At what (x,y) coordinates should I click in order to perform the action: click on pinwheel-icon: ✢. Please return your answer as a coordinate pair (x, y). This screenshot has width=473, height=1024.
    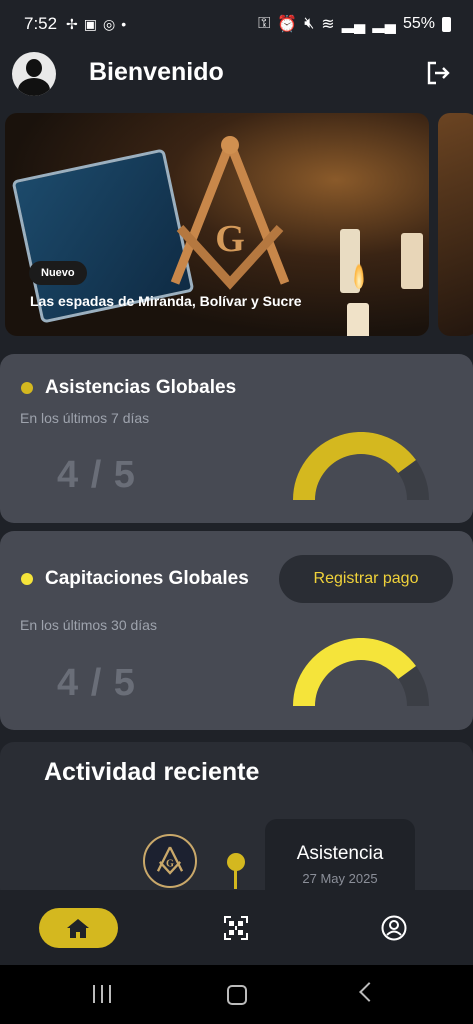
    Looking at the image, I should click on (72, 24).